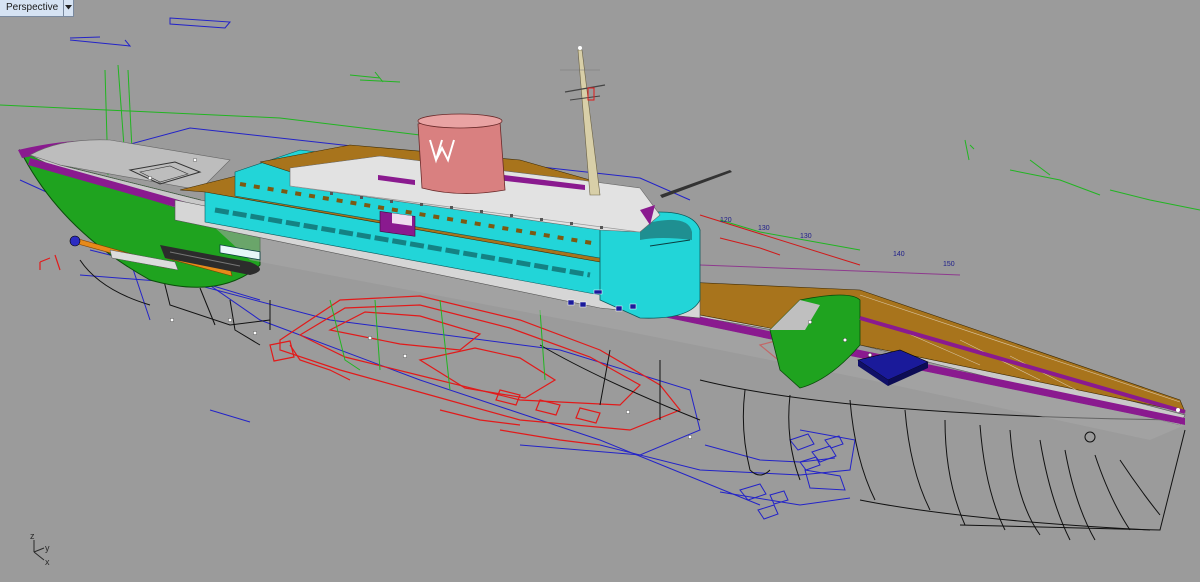 The height and width of the screenshot is (582, 1200). I want to click on axis-label-y: y, so click(47, 548).